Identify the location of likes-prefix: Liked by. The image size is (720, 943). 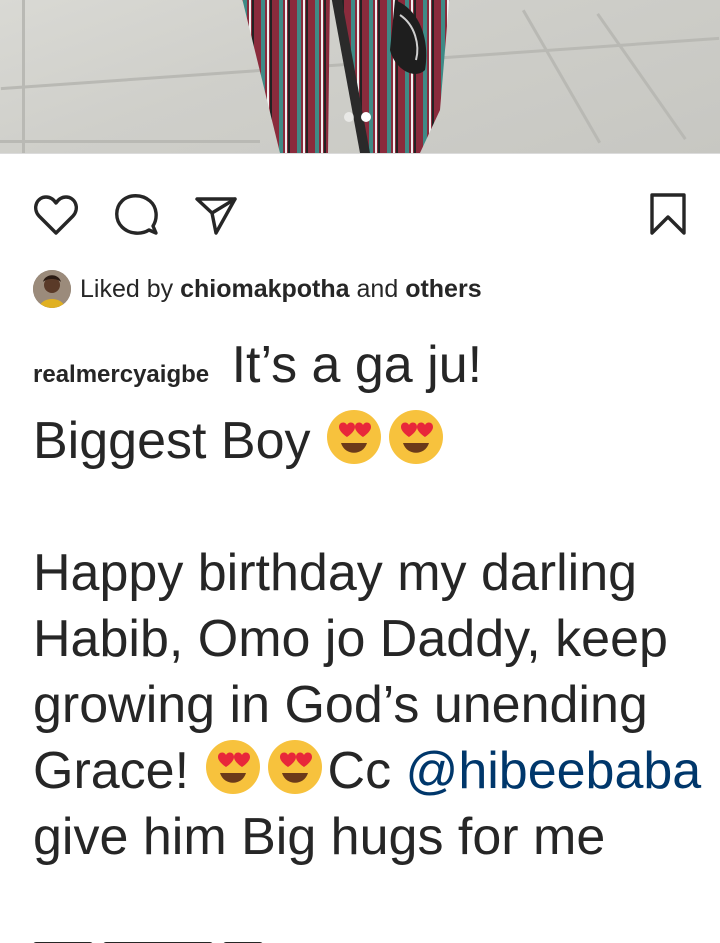
(127, 288).